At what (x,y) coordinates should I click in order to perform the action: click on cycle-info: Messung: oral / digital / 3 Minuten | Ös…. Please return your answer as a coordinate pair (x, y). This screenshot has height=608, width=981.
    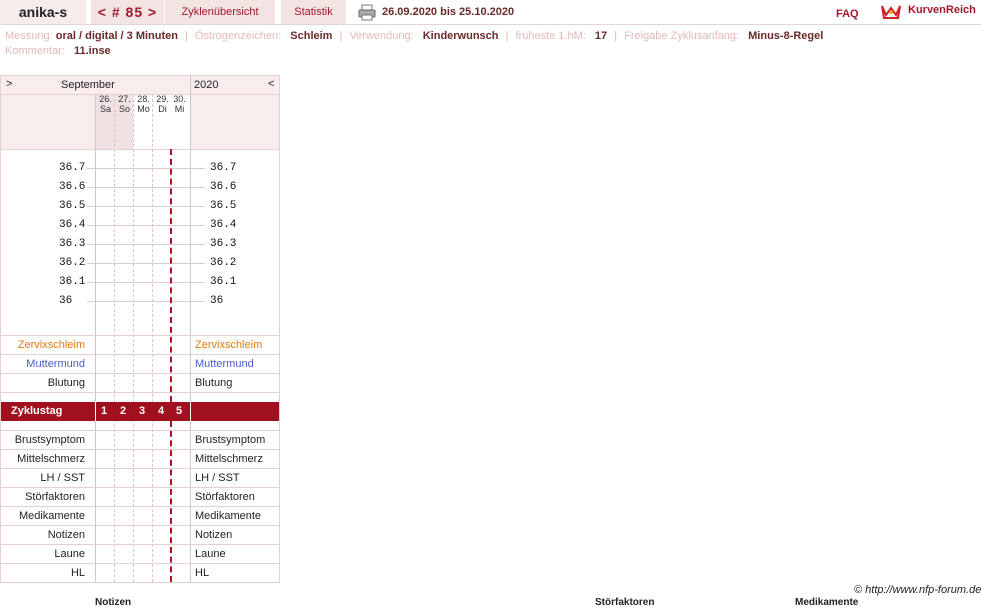
    Looking at the image, I should click on (414, 36).